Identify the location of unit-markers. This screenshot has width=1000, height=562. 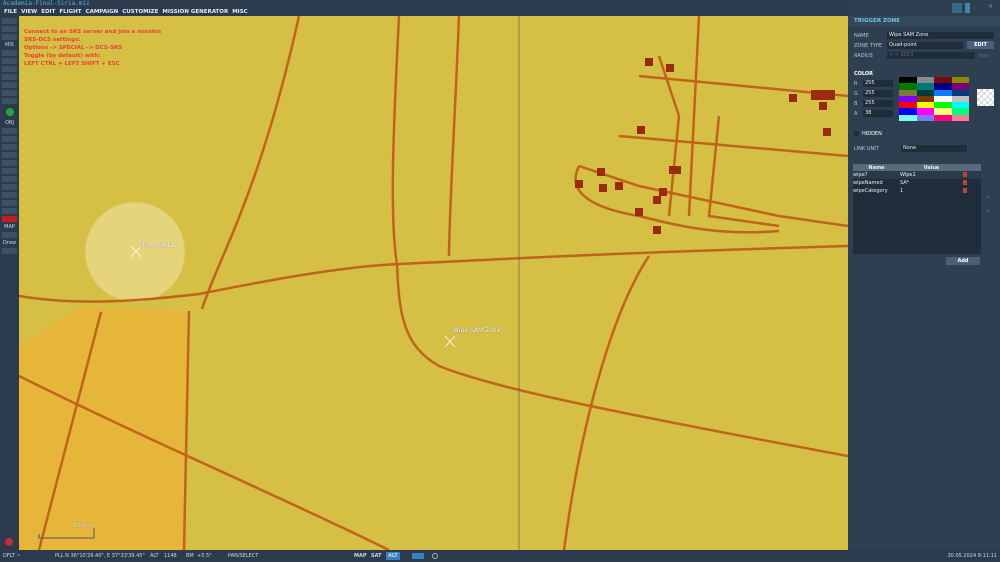
(705, 146).